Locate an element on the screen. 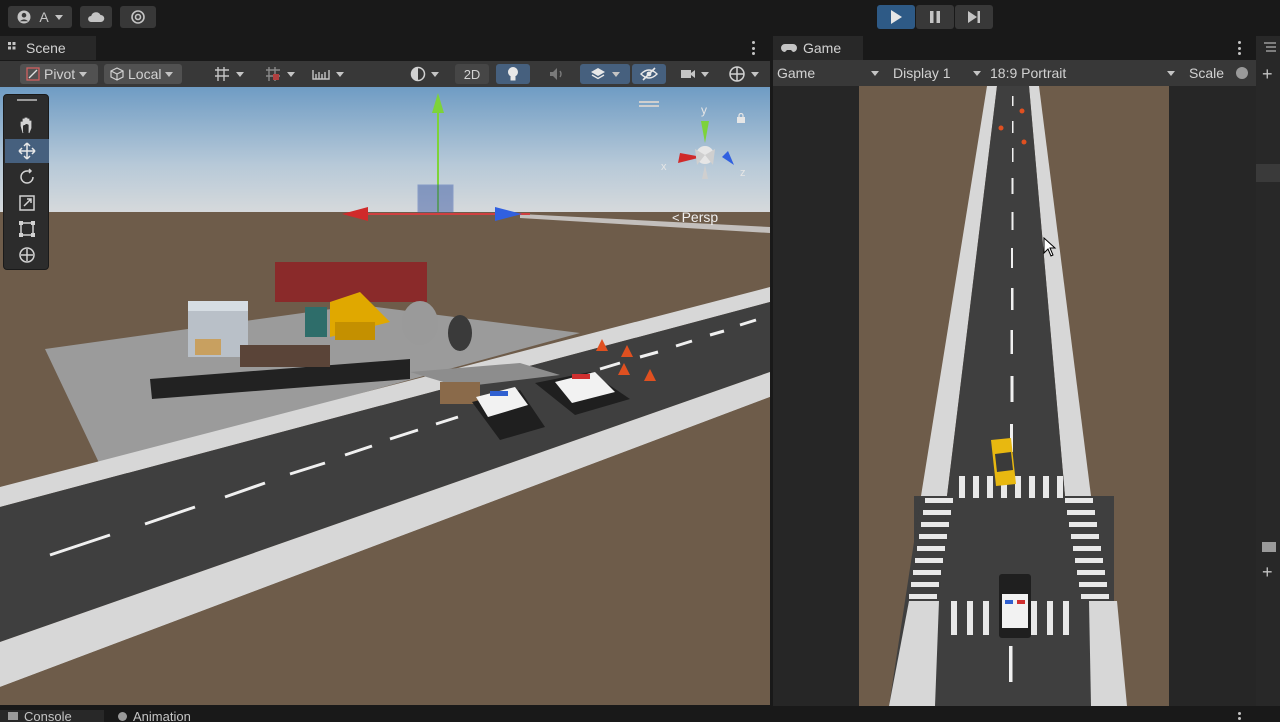  increment-snap-icon is located at coordinates (273, 74).